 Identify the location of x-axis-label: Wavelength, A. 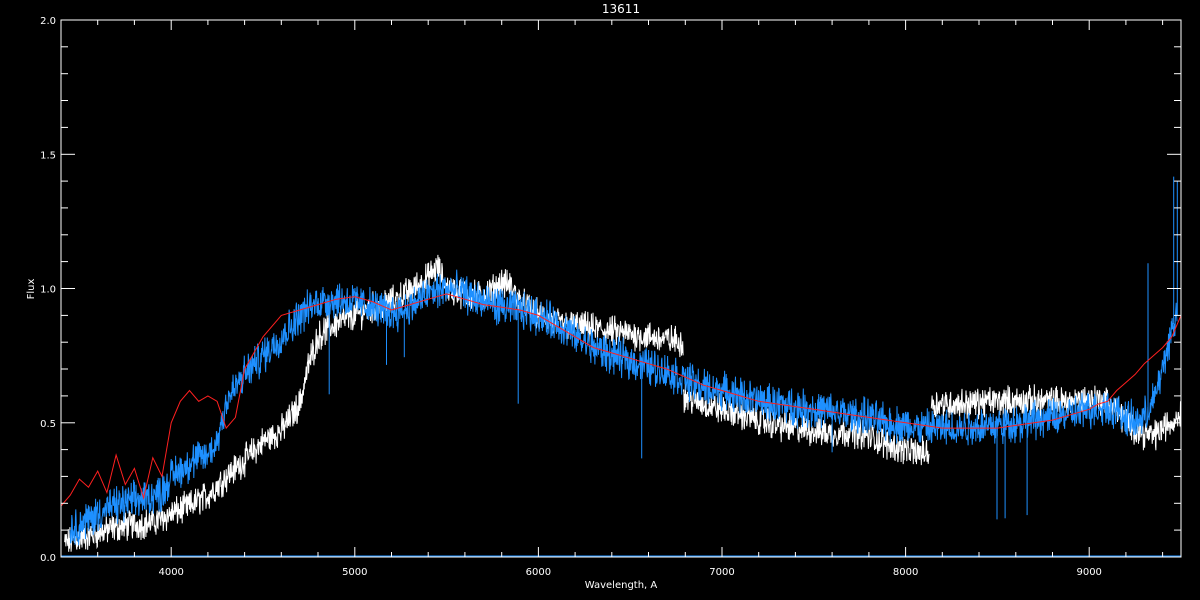
(621, 585).